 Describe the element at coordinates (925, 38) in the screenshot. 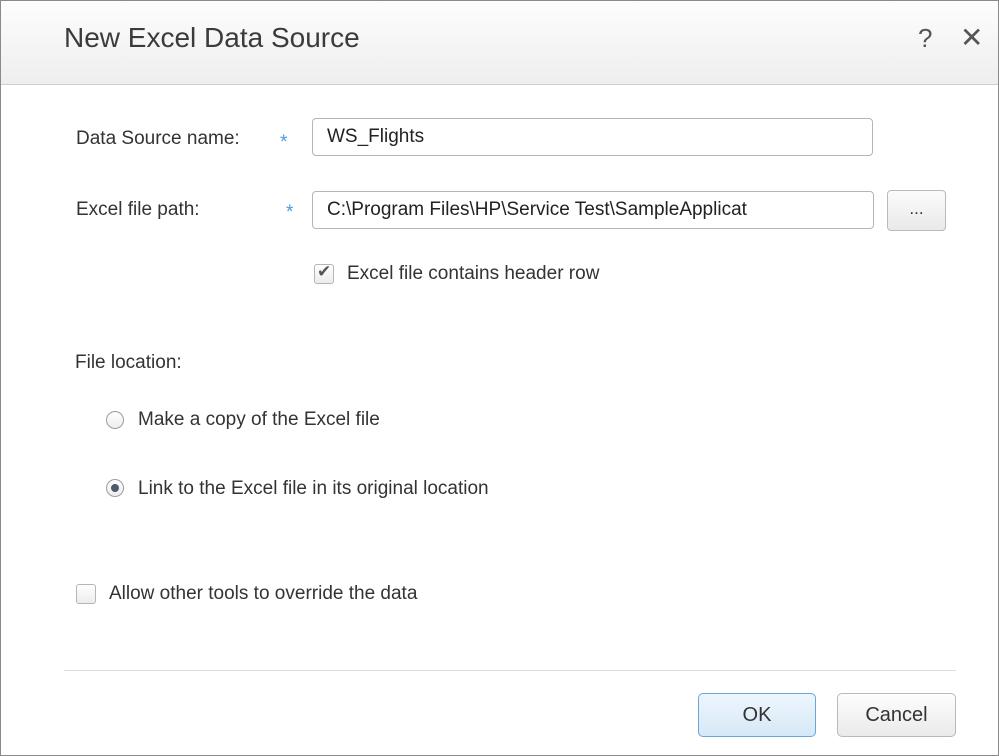

I see `help-icon: ?` at that location.